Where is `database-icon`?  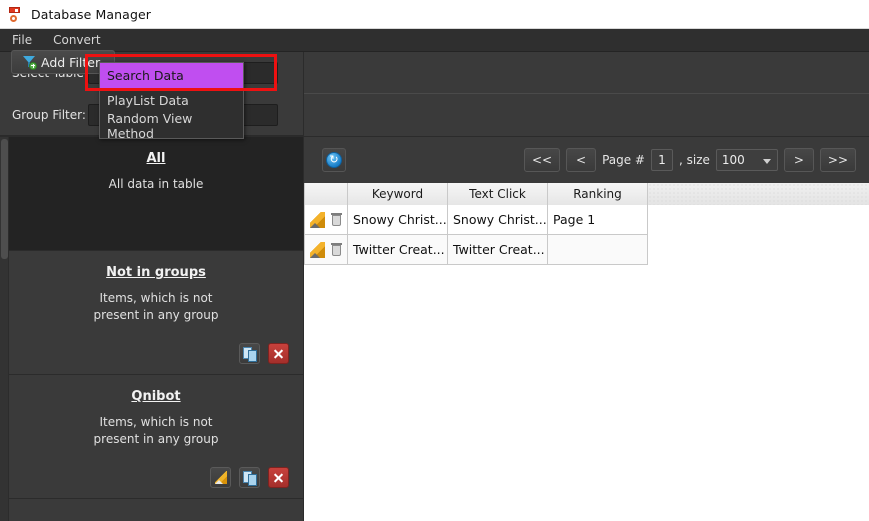
database-icon is located at coordinates (15, 14).